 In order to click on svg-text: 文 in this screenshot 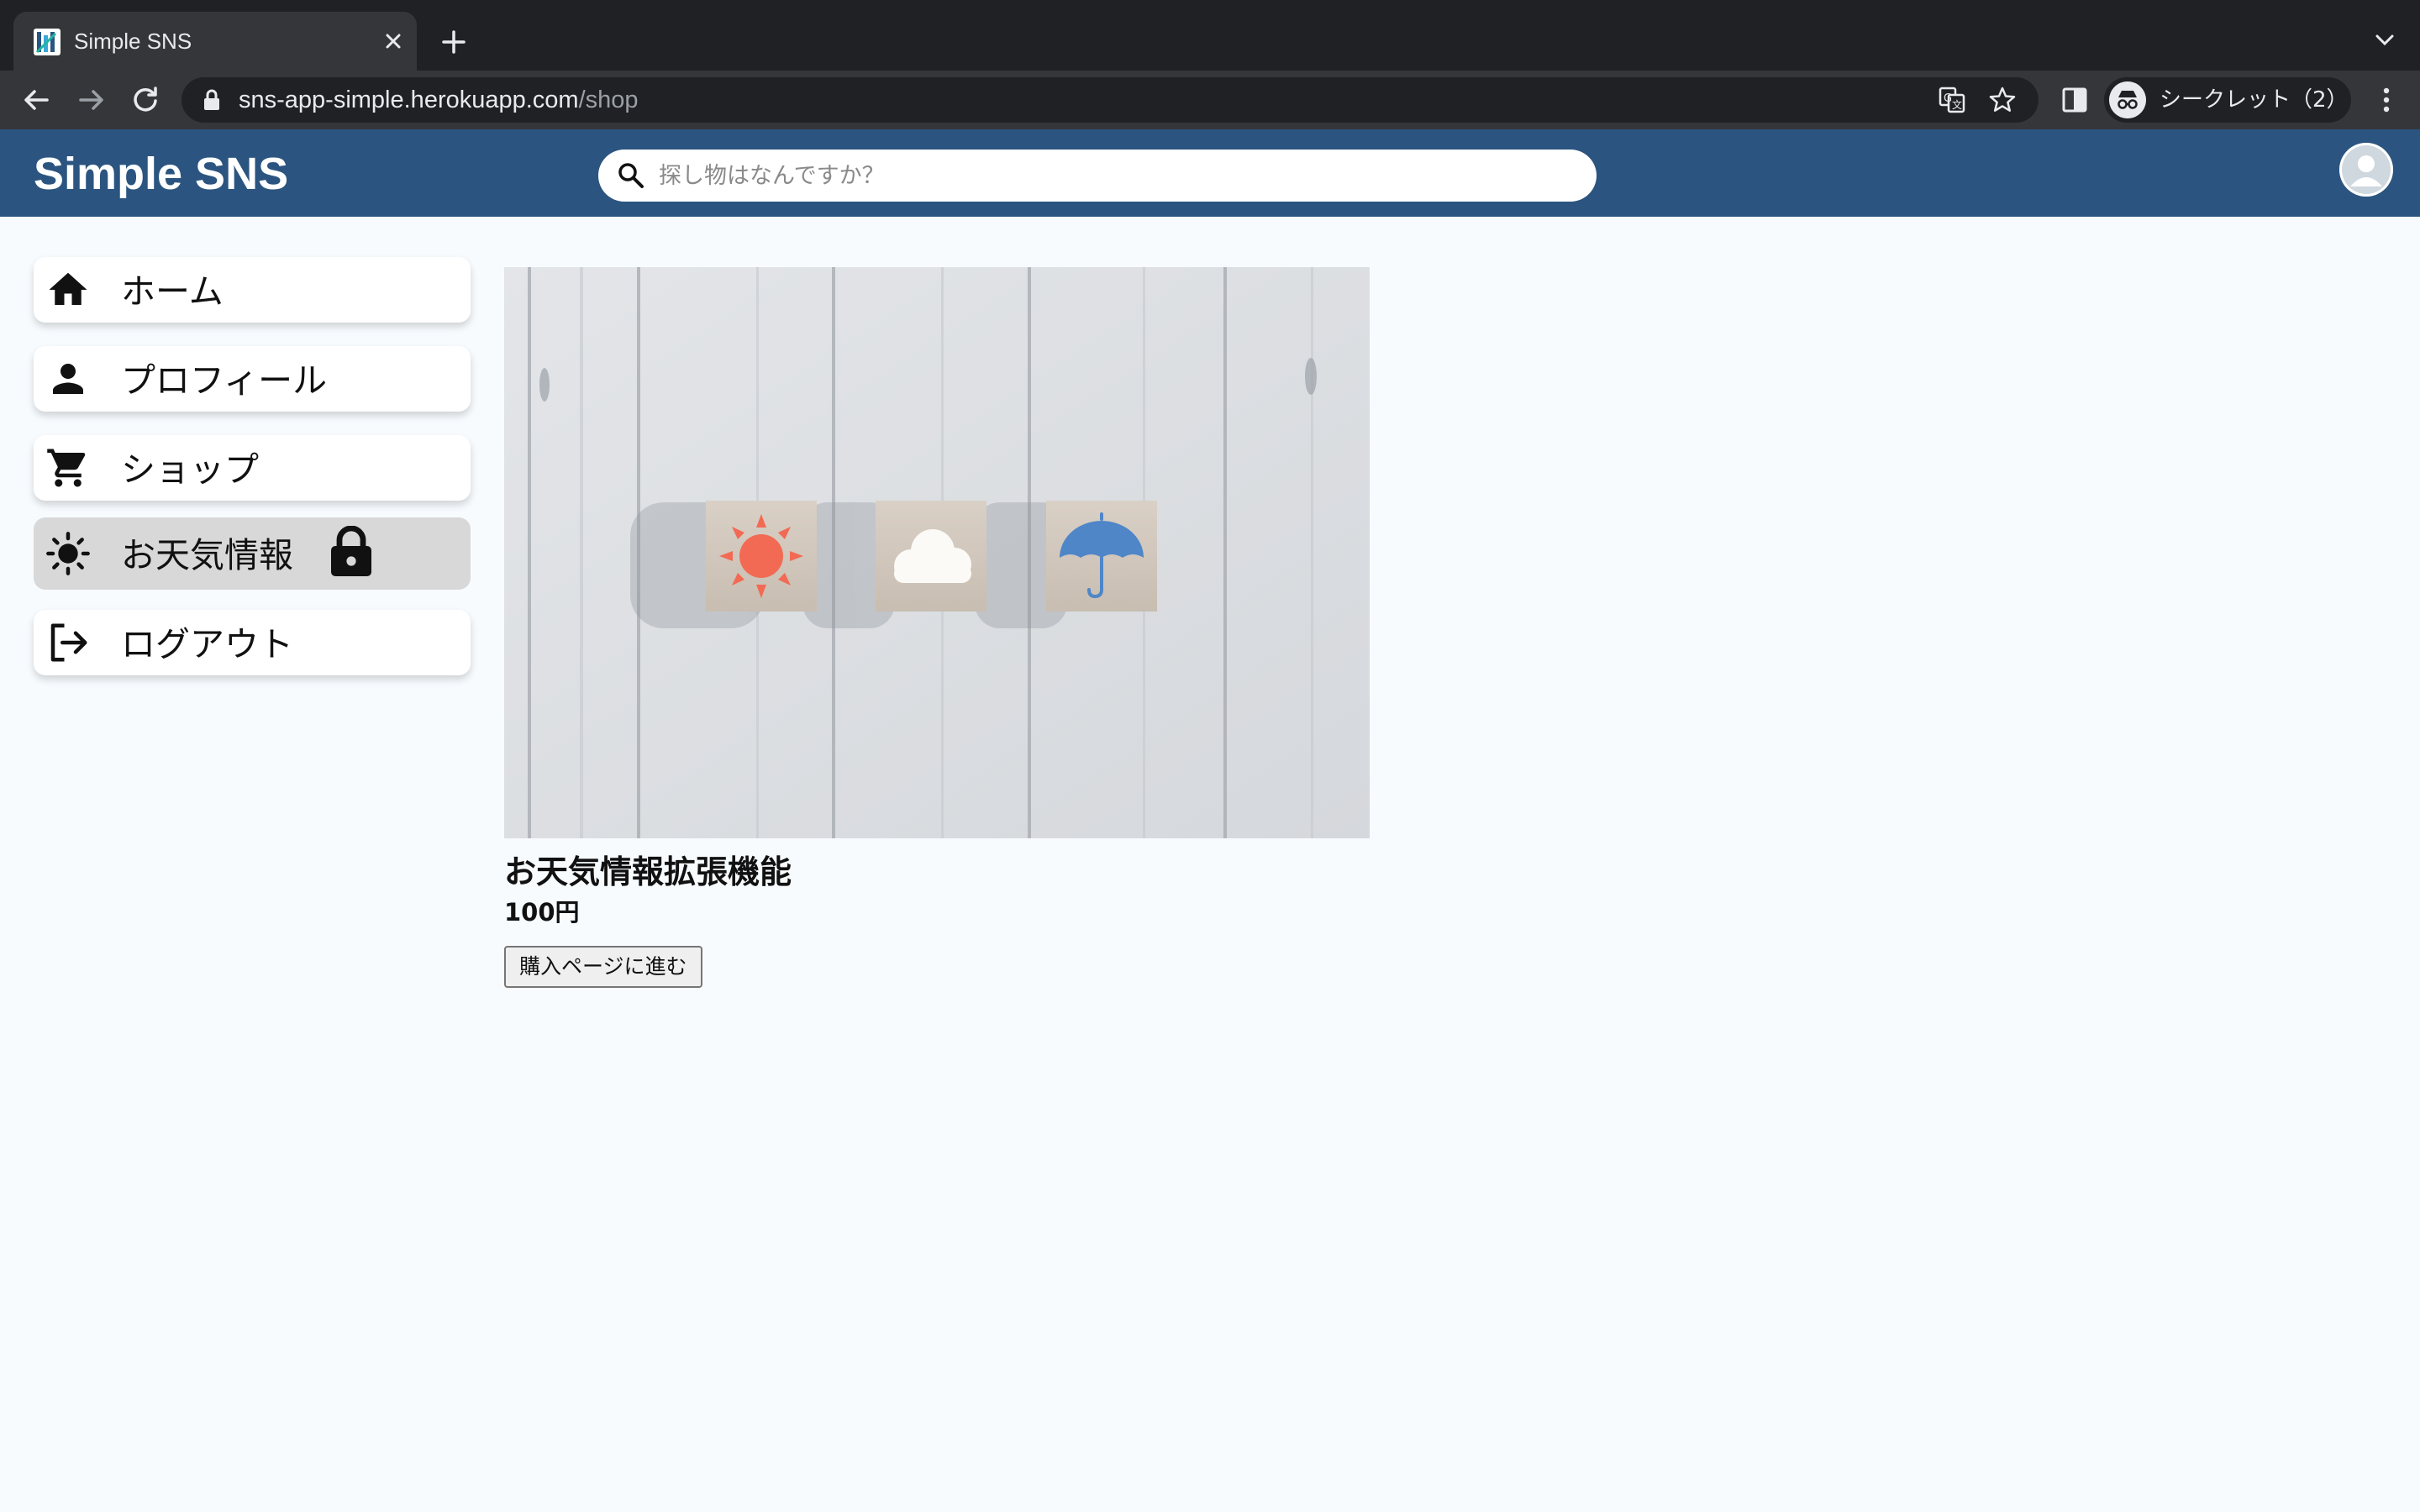, I will do `click(1957, 104)`.